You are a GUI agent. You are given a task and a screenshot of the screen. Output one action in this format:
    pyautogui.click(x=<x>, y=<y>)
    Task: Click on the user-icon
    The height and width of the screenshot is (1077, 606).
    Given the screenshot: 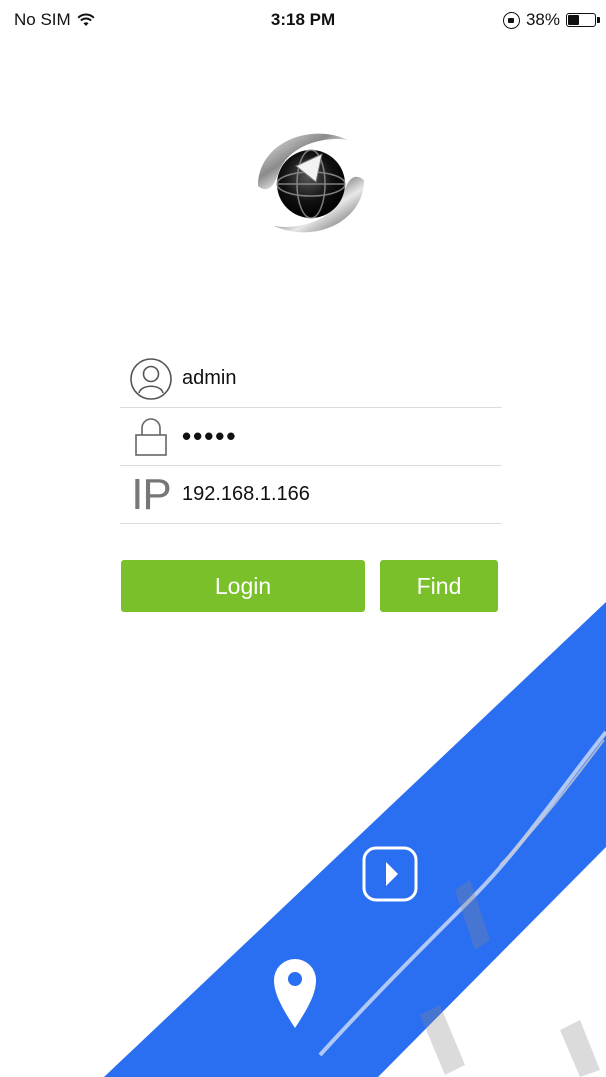 What is the action you would take?
    pyautogui.click(x=151, y=379)
    